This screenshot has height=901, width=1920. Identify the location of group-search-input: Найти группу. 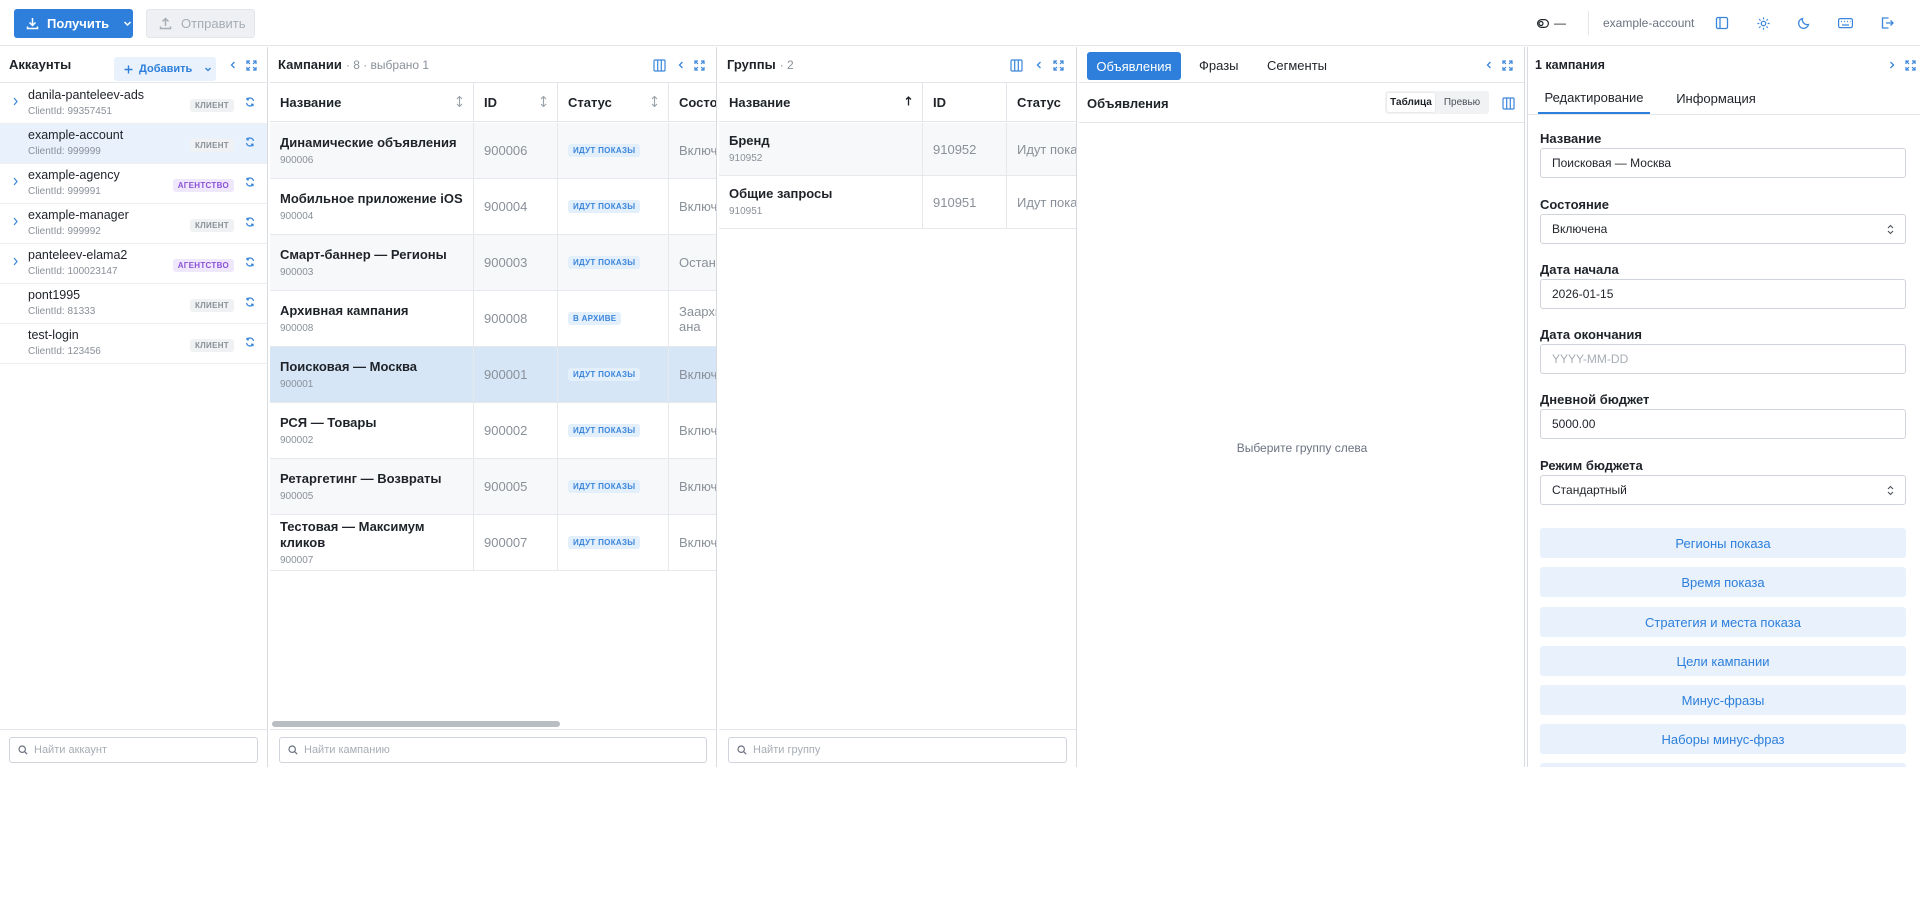
(897, 750).